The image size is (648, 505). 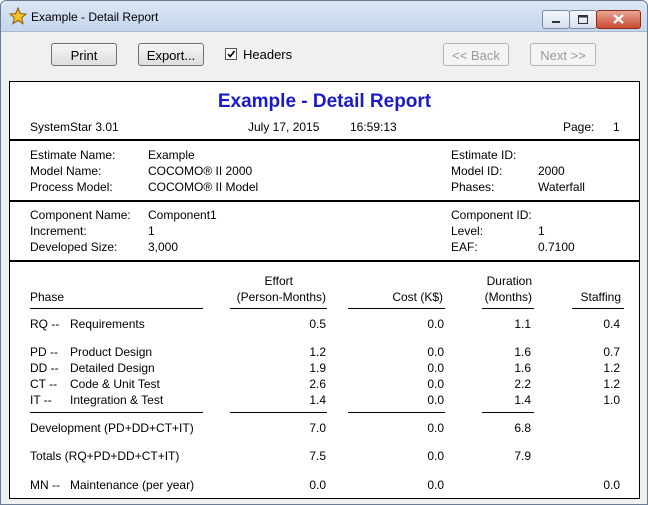 What do you see at coordinates (522, 324) in the screenshot?
I see `duration-value: 1.1` at bounding box center [522, 324].